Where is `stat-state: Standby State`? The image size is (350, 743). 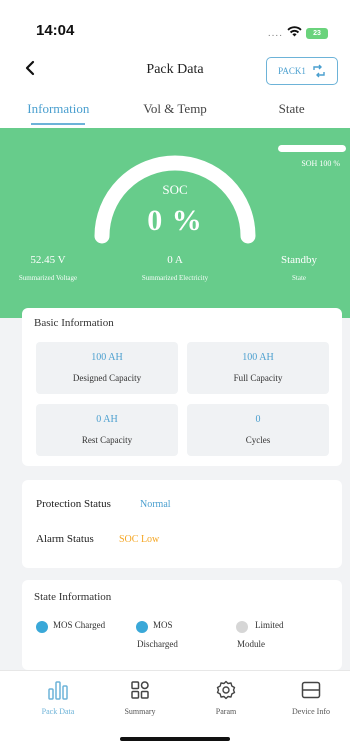
stat-state: Standby State is located at coordinates (299, 268).